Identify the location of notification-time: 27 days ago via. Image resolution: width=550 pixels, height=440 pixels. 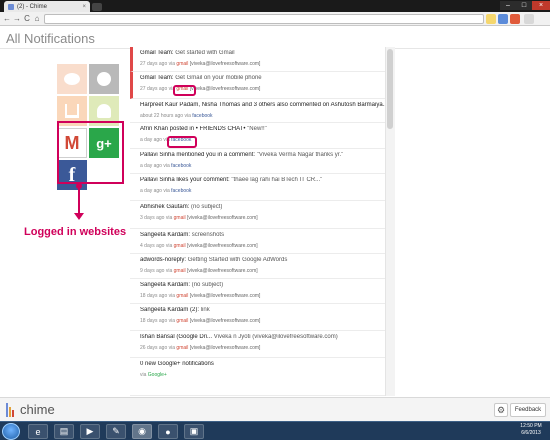
(158, 89).